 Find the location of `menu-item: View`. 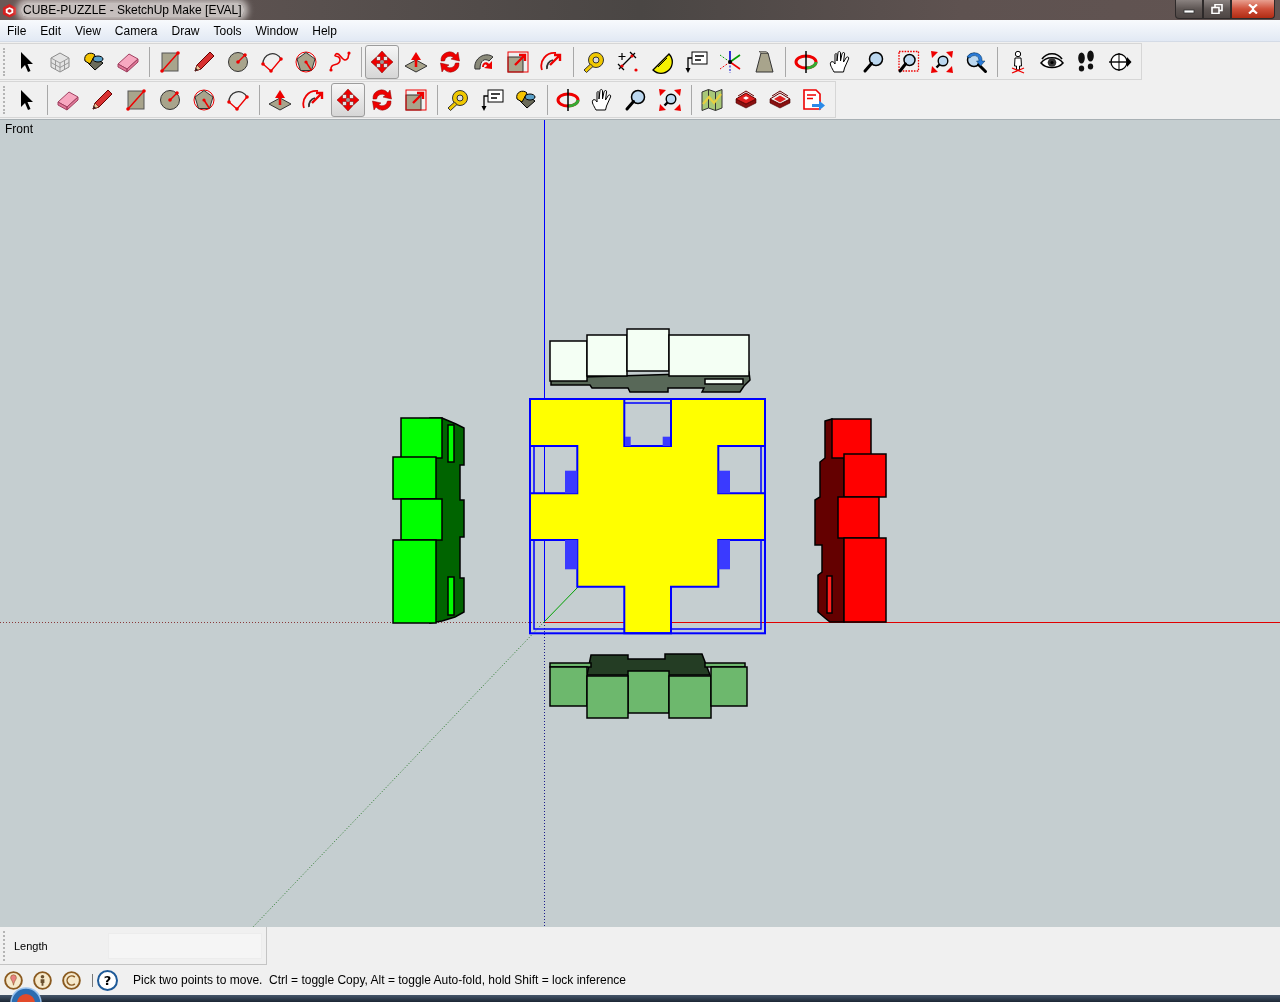

menu-item: View is located at coordinates (88, 30).